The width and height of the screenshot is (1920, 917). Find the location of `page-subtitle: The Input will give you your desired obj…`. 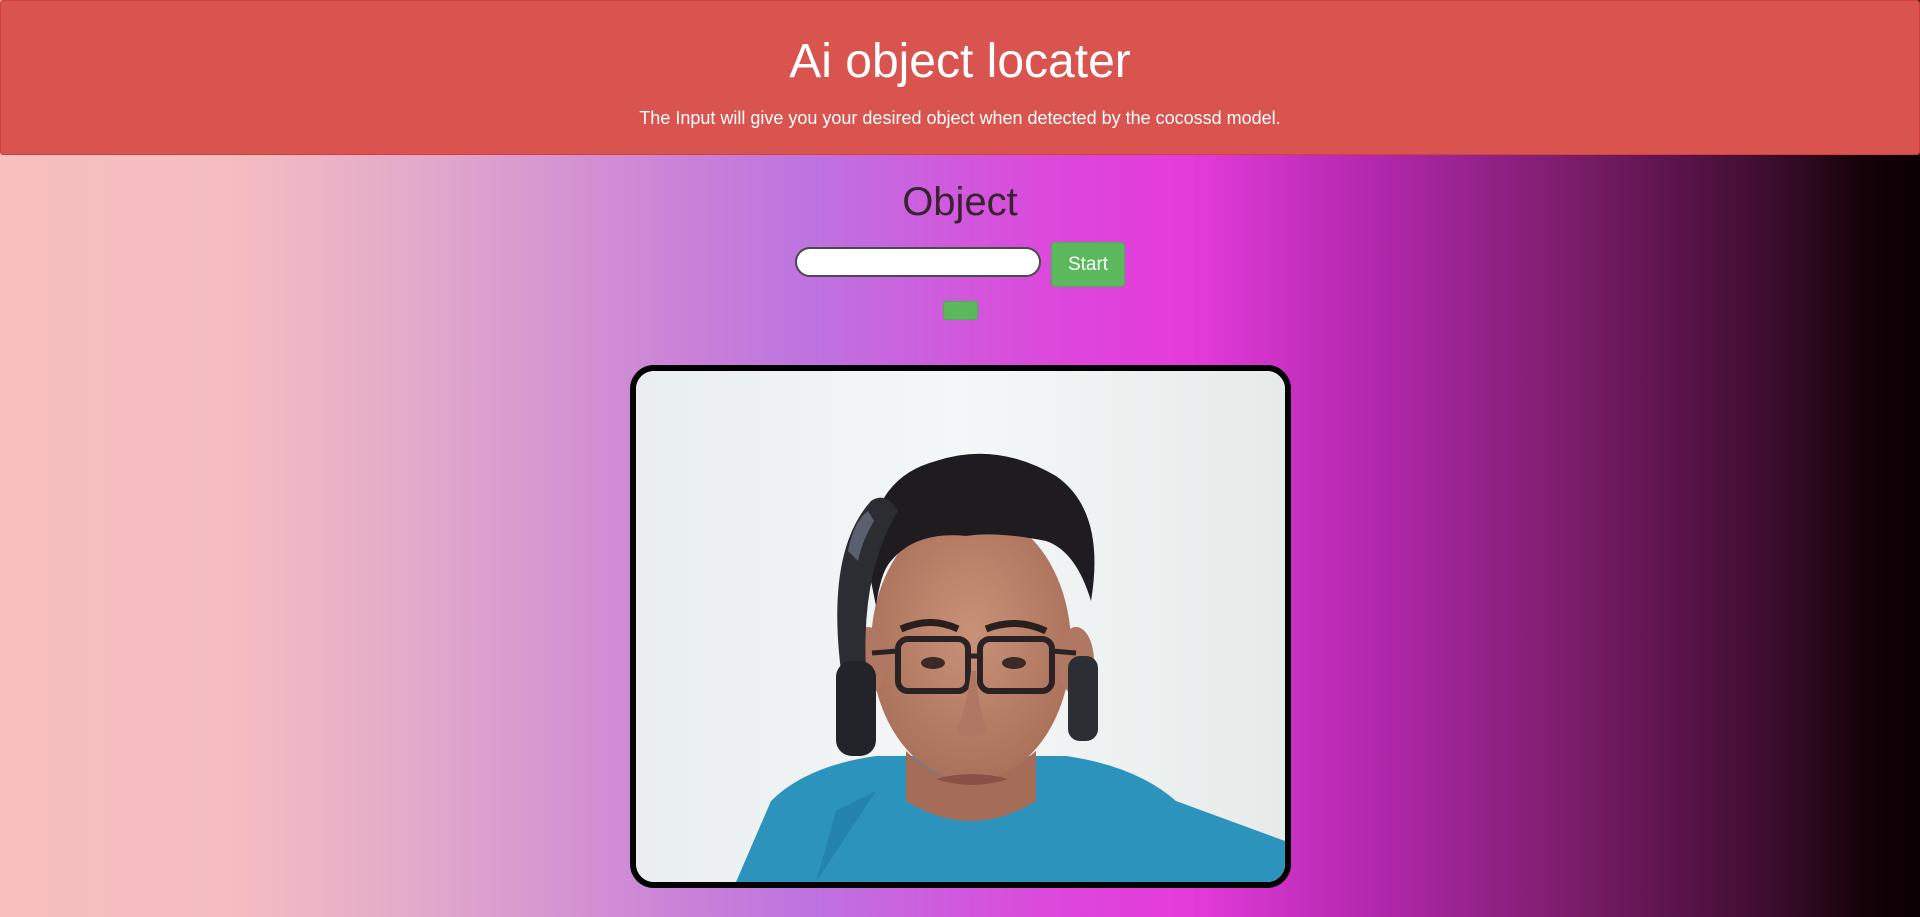

page-subtitle: The Input will give you your desired obj… is located at coordinates (960, 118).